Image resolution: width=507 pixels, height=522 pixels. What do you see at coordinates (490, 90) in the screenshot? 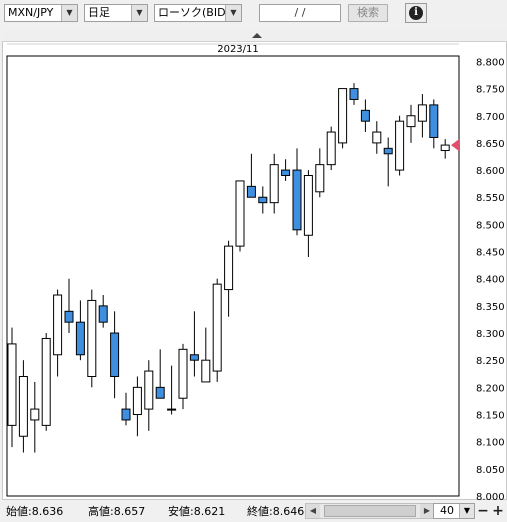
I see `price-tick-label: 8.750` at bounding box center [490, 90].